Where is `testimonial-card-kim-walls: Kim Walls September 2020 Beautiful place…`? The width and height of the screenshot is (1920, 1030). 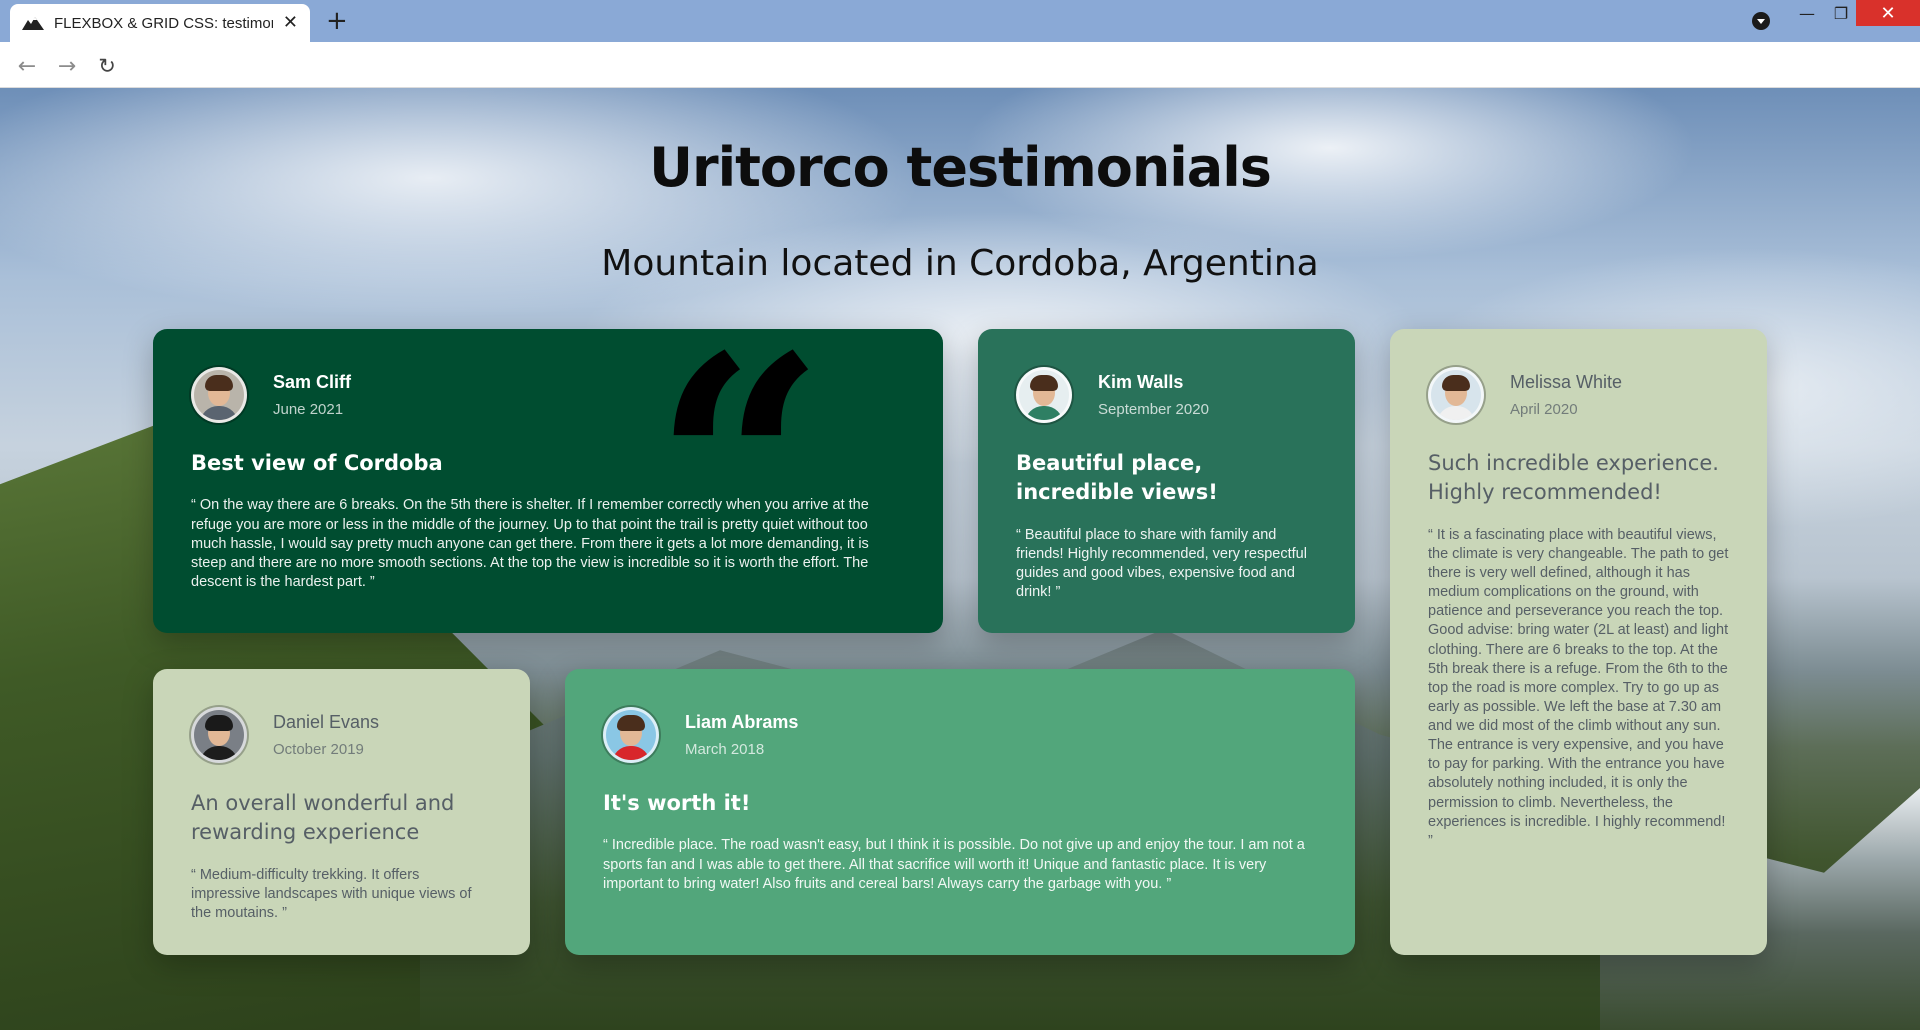
testimonial-card-kim-walls: Kim Walls September 2020 Beautiful place… is located at coordinates (1166, 481).